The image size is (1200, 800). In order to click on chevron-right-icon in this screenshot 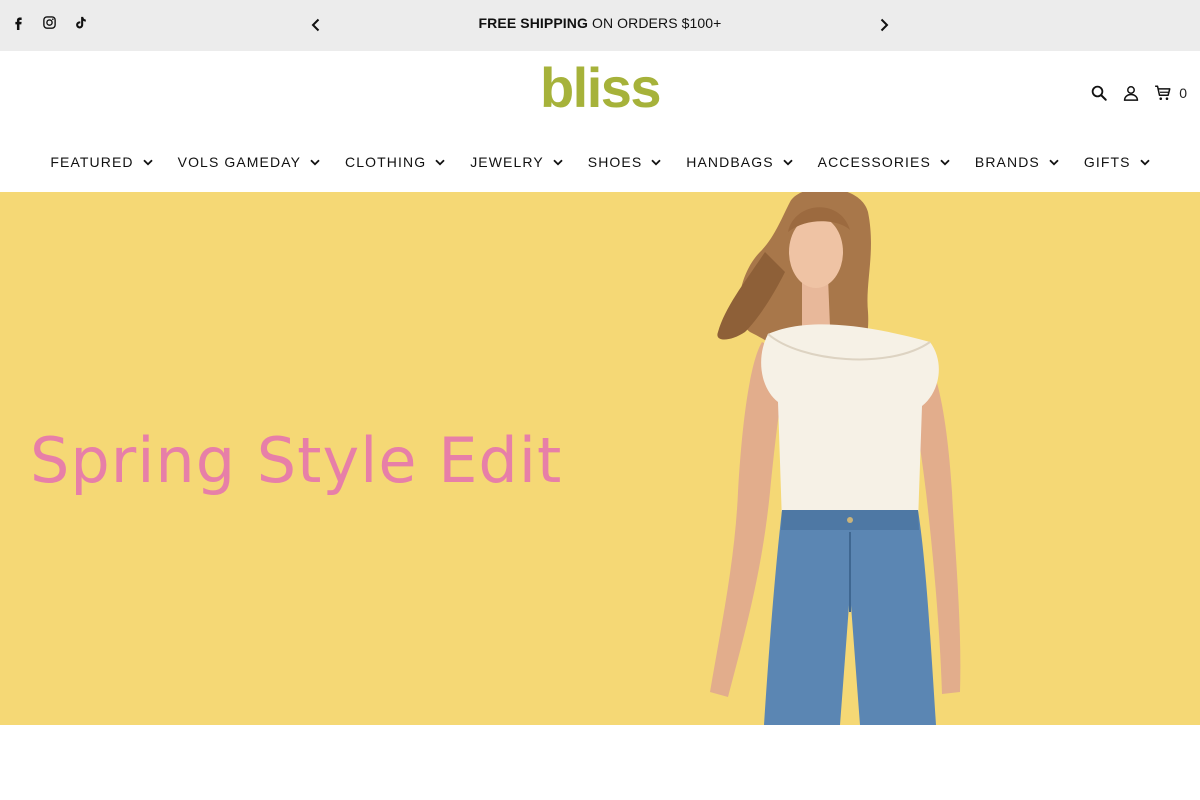, I will do `click(884, 25)`.